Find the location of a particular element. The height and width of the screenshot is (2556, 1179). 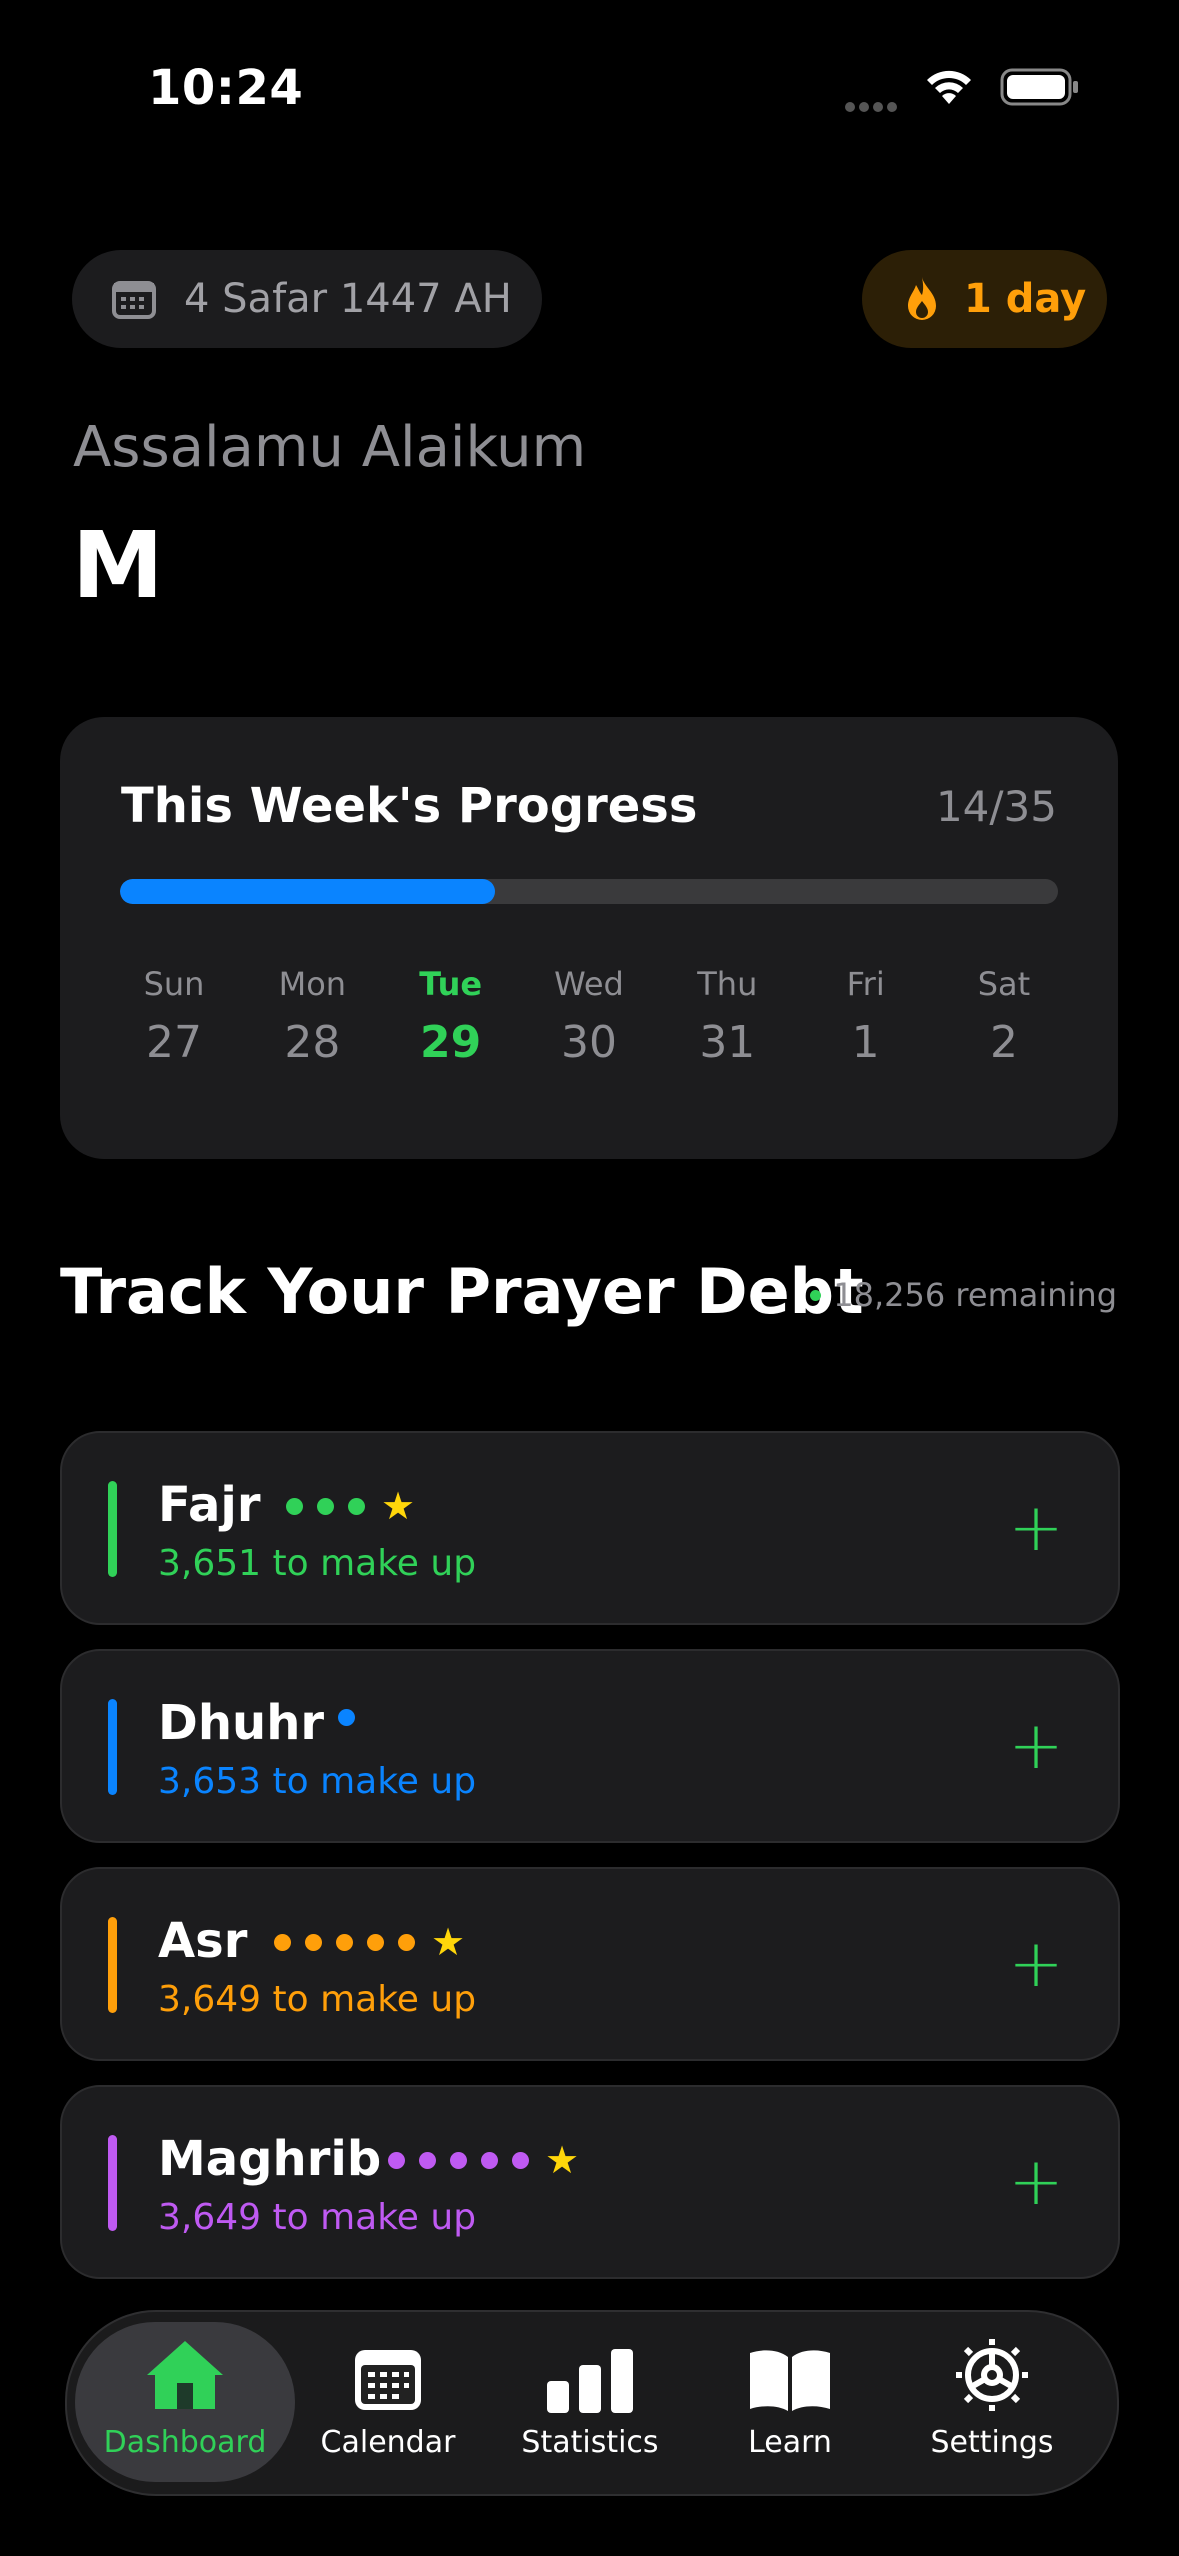

tab-label: Settings is located at coordinates (992, 2442).